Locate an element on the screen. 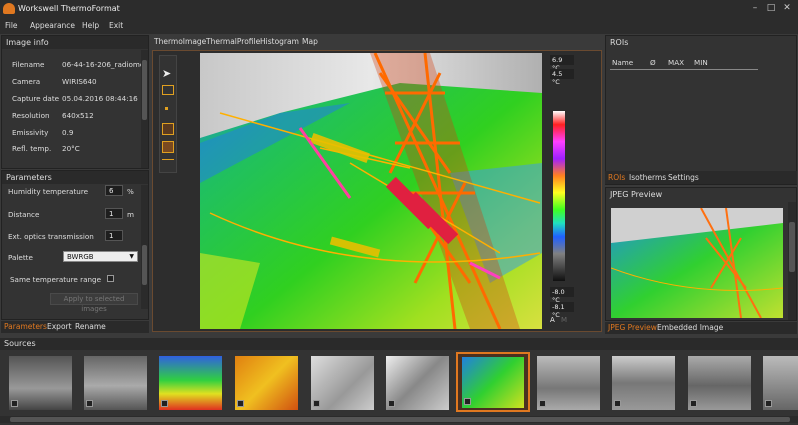 The width and height of the screenshot is (798, 425). sources-header: Sources is located at coordinates (20, 343).